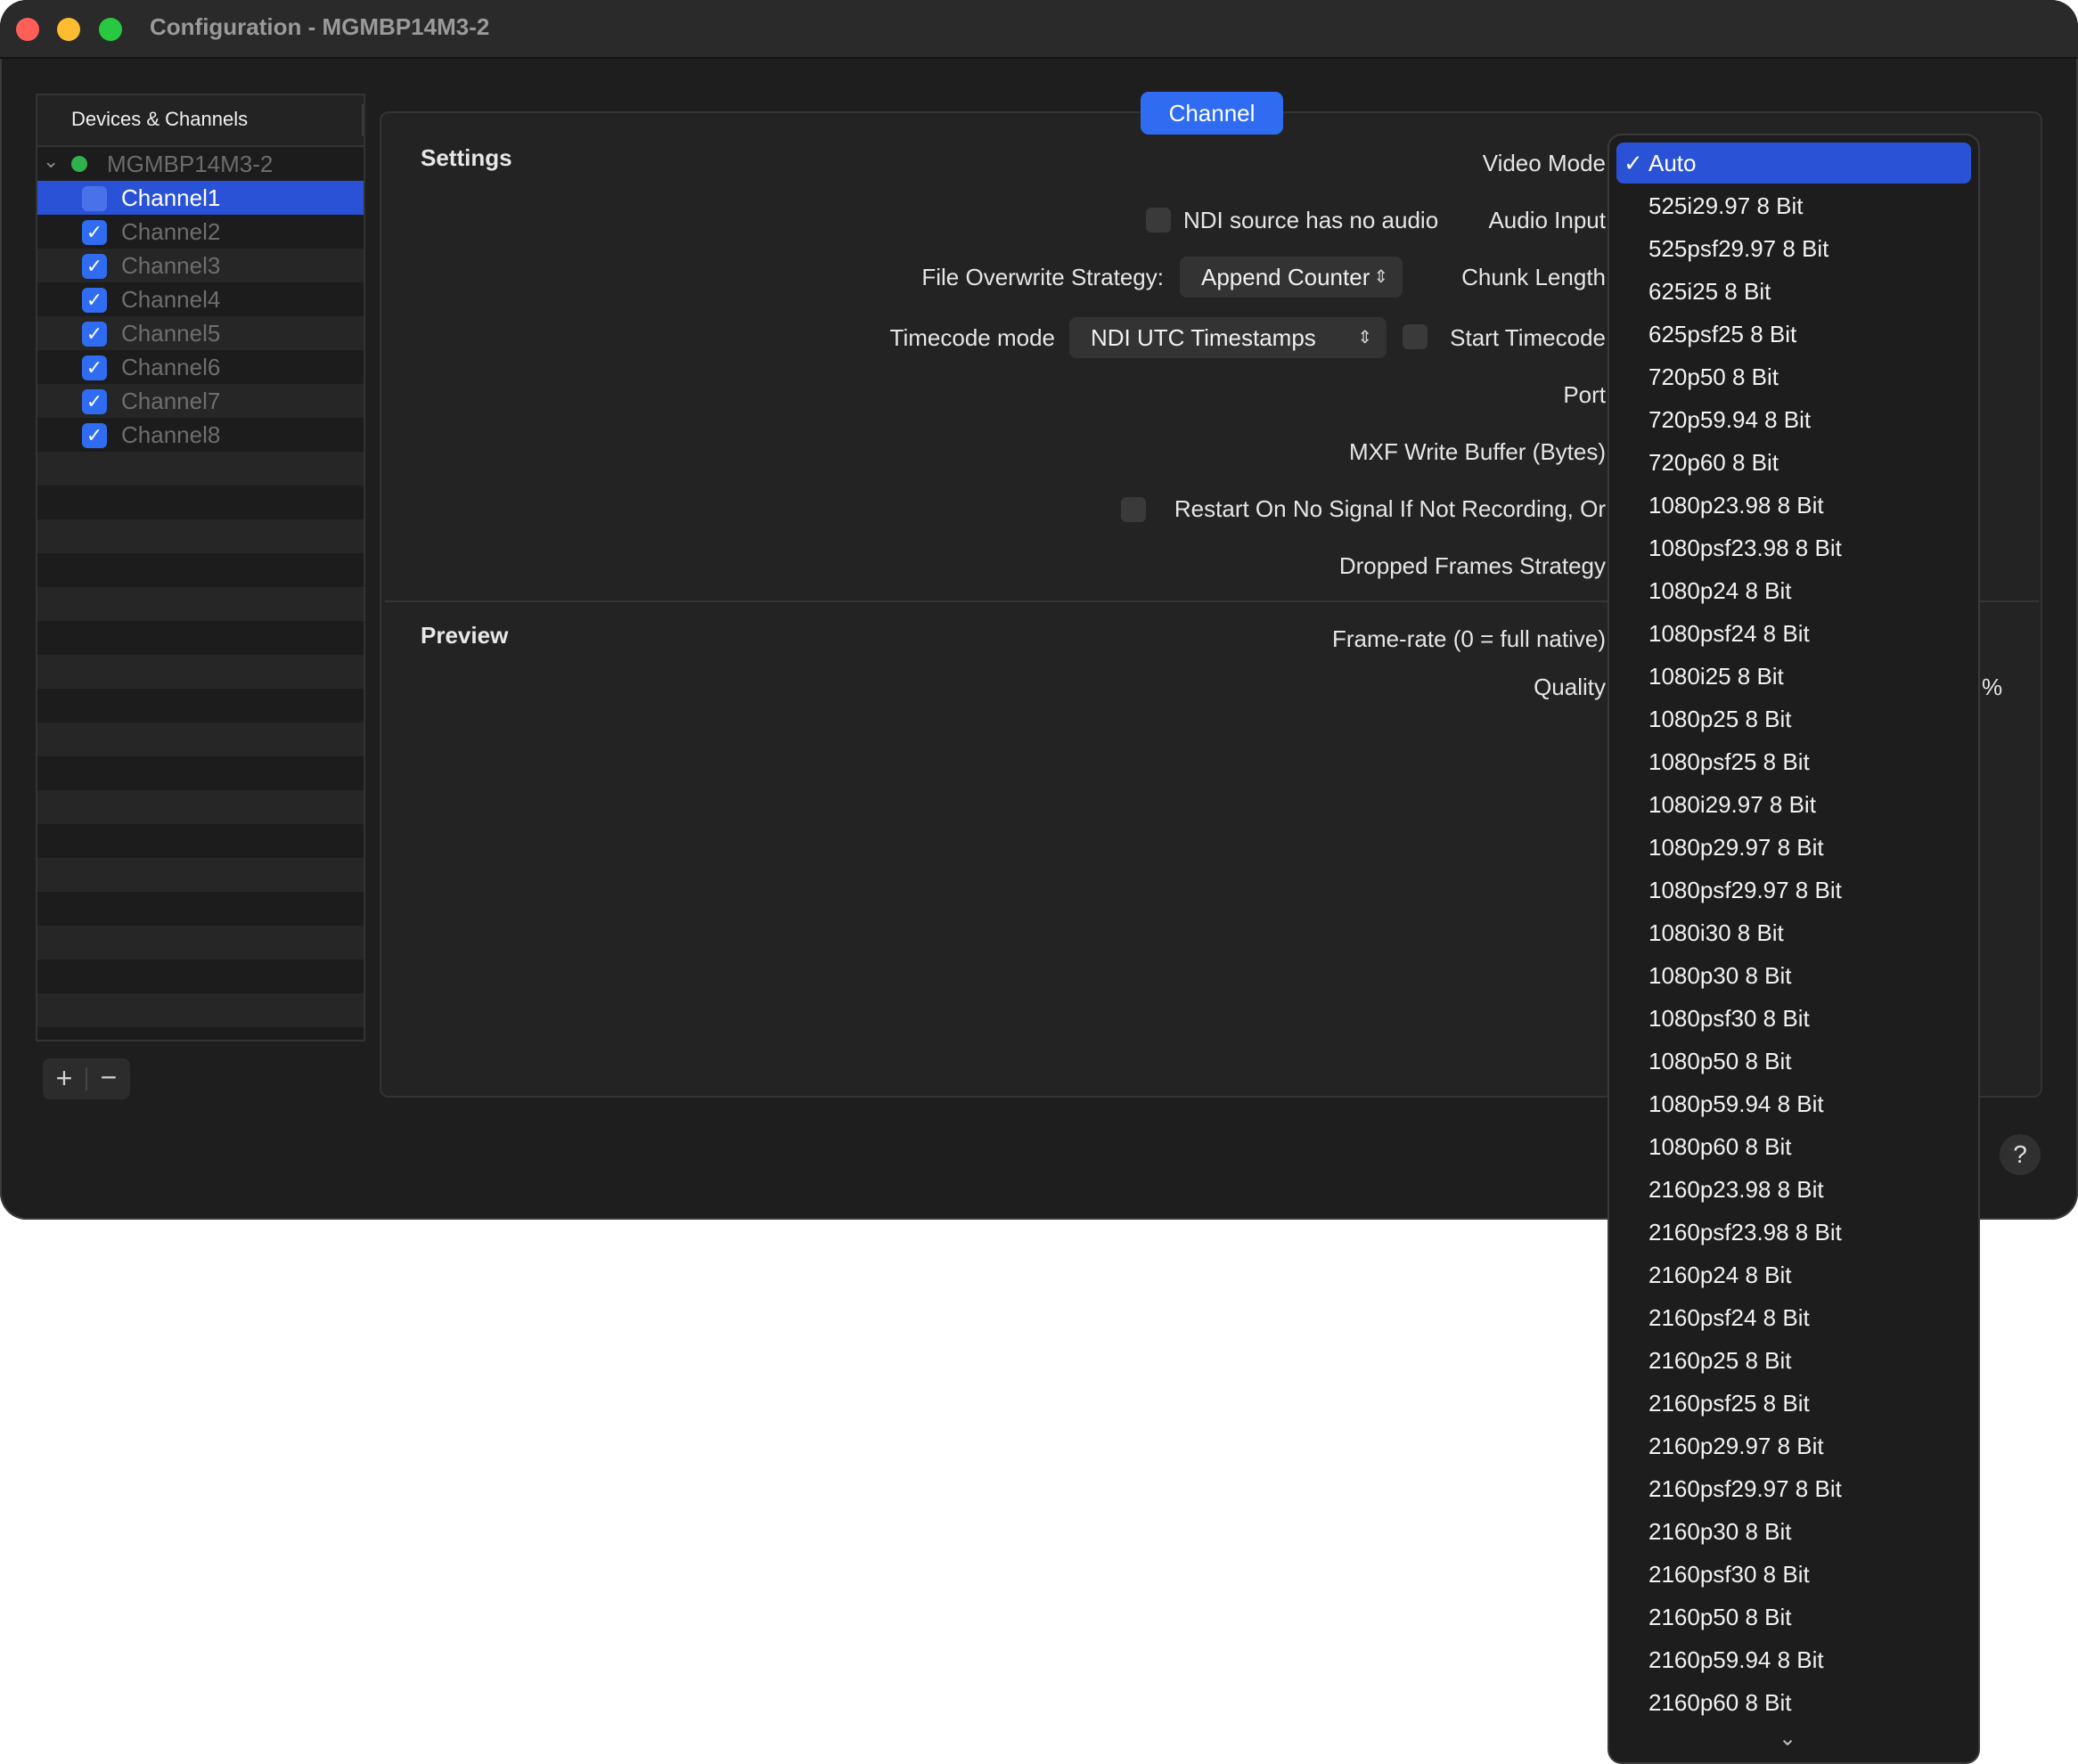 The width and height of the screenshot is (2078, 1764). Describe the element at coordinates (1736, 1659) in the screenshot. I see `video-mode-option-label: 2160p59.94 8 Bit` at that location.